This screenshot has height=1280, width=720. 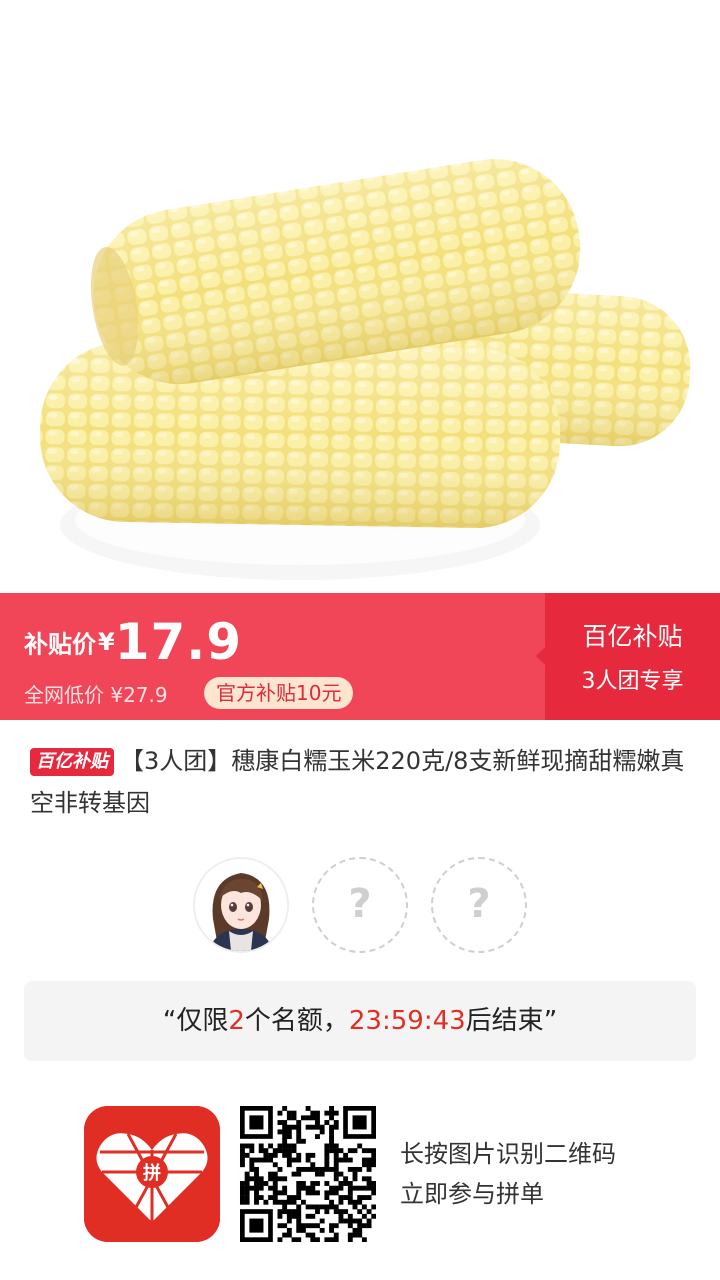 I want to click on title-badge: 百亿补贴, so click(x=72, y=762).